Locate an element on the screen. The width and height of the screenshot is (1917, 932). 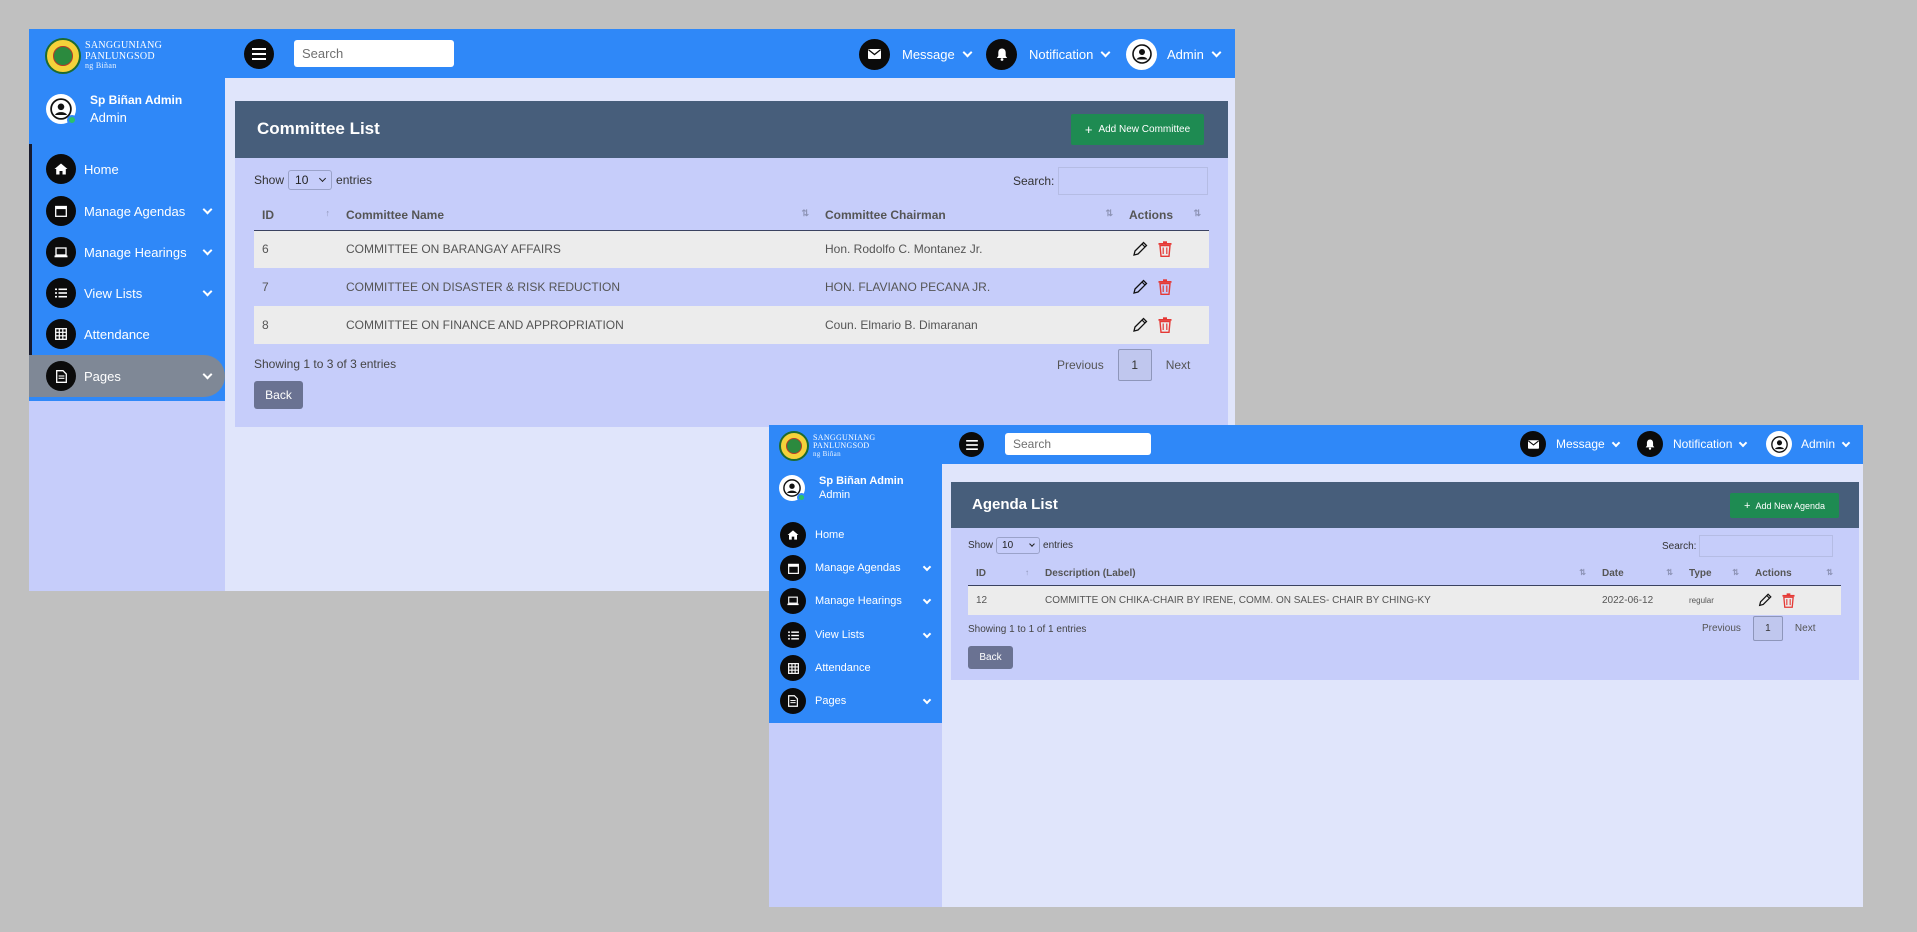
sidebar-item-label: View Lists is located at coordinates (113, 293).